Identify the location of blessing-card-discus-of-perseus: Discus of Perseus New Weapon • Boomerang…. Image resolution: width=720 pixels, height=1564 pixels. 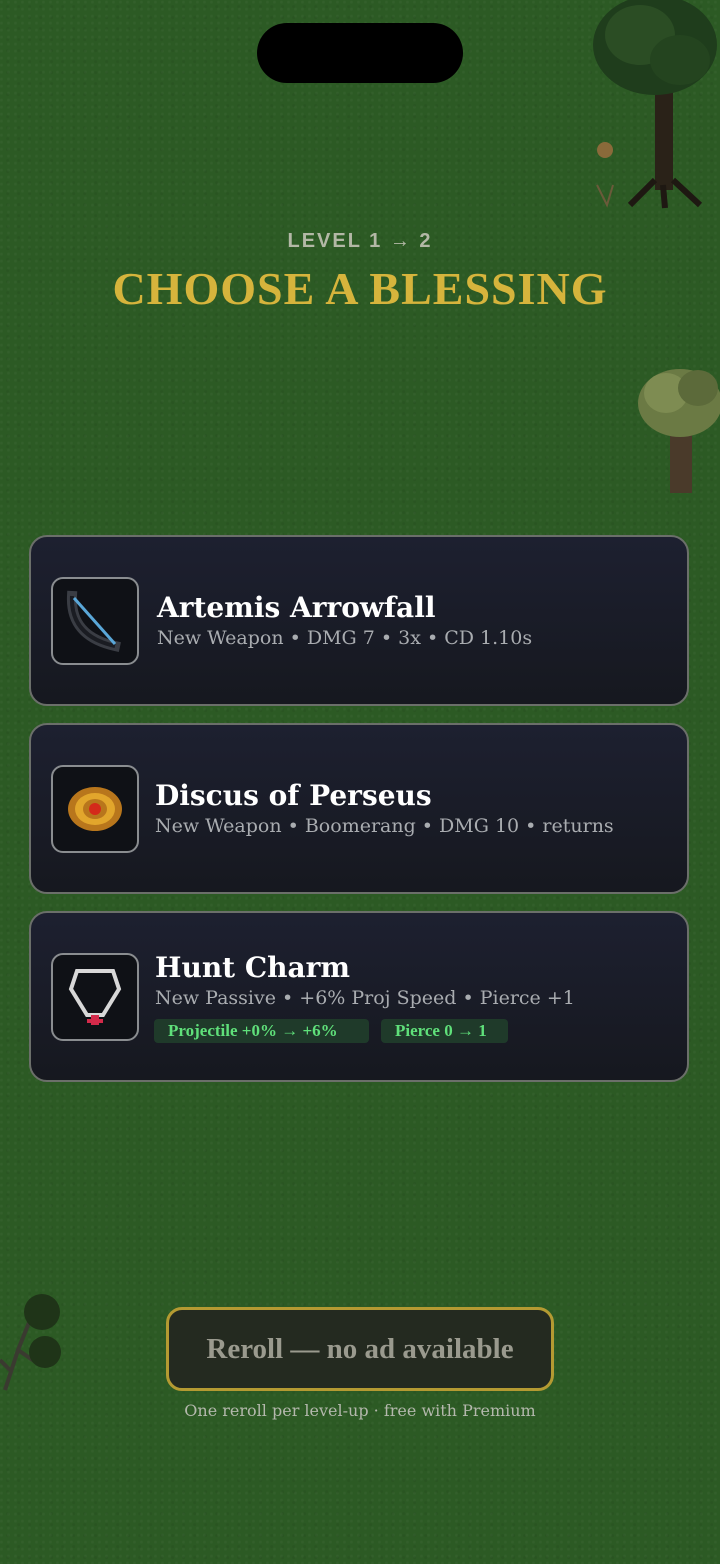
(359, 808).